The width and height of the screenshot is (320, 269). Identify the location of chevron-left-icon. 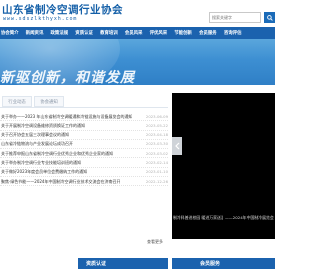
(176, 146).